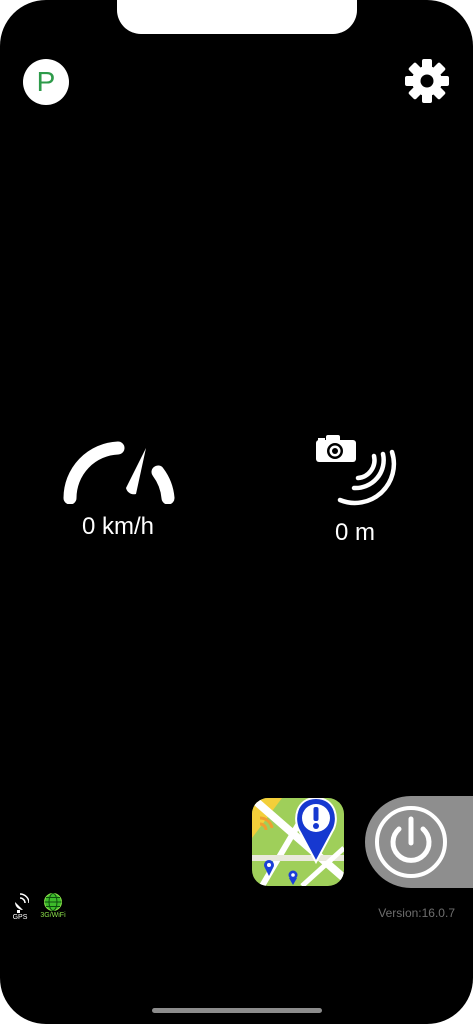  I want to click on parking-button: P, so click(46, 82).